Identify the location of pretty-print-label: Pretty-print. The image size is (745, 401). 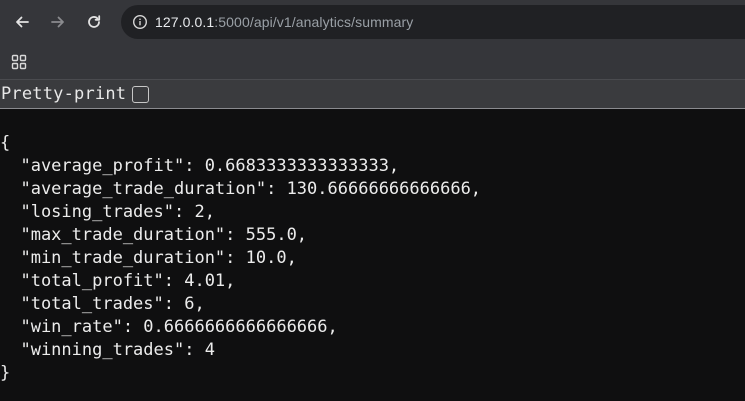
(64, 94).